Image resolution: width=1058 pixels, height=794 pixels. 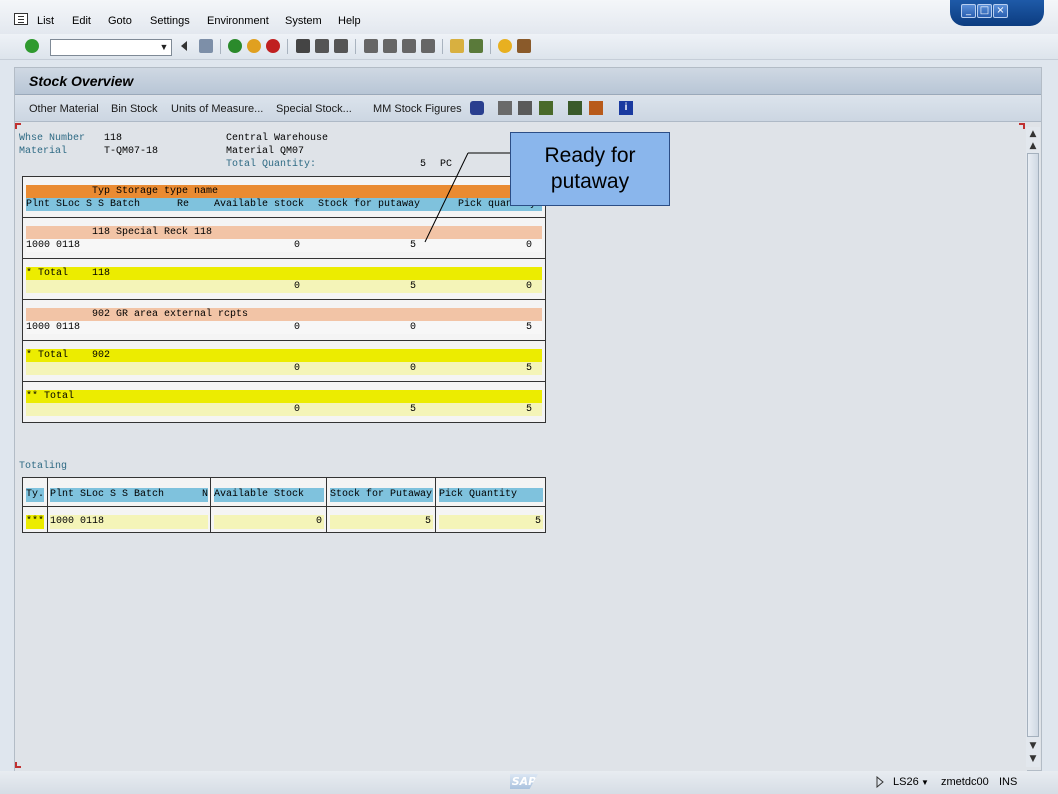 I want to click on page-title: Stock Overview, so click(x=81, y=81).